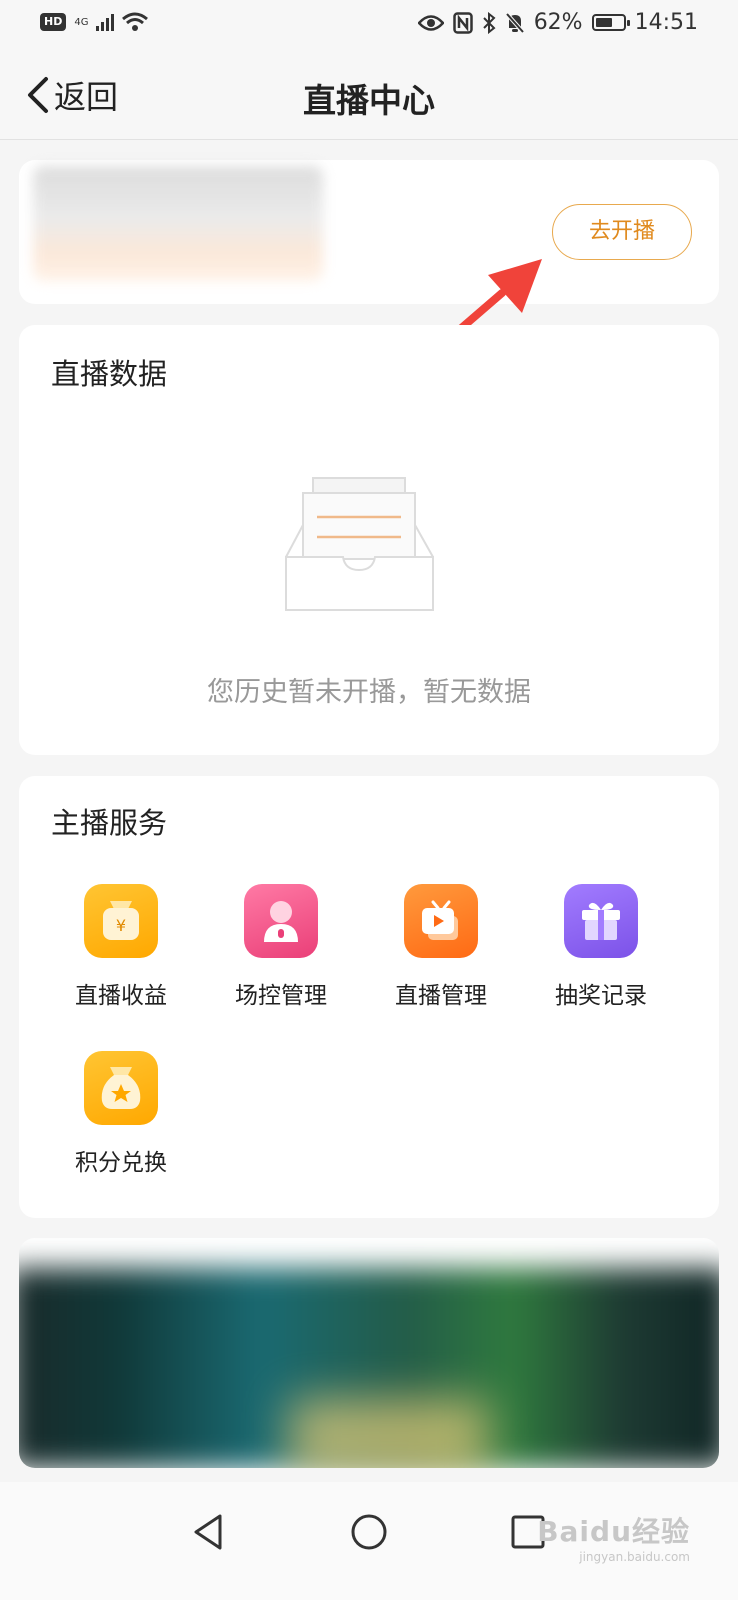 Image resolution: width=738 pixels, height=1600 pixels. I want to click on service-label: 抽奖记录, so click(601, 996).